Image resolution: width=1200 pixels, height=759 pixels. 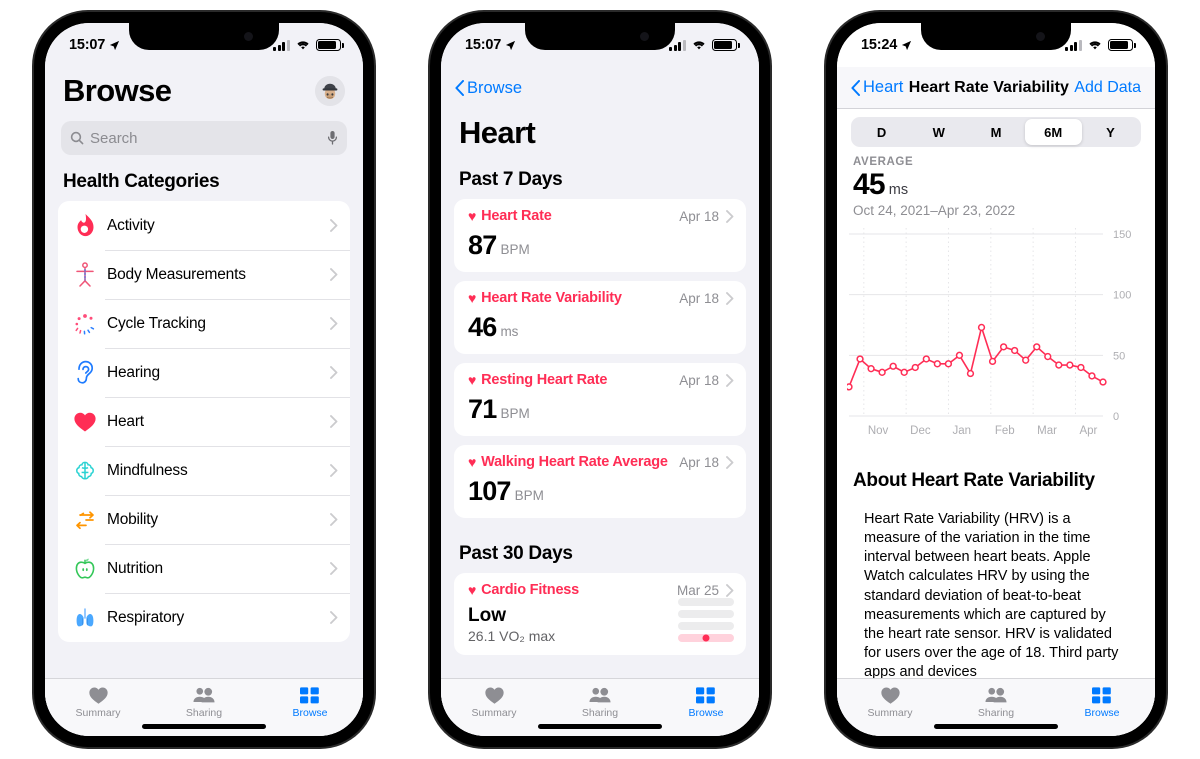 What do you see at coordinates (530, 590) in the screenshot?
I see `metric-name: Cardio Fitness` at bounding box center [530, 590].